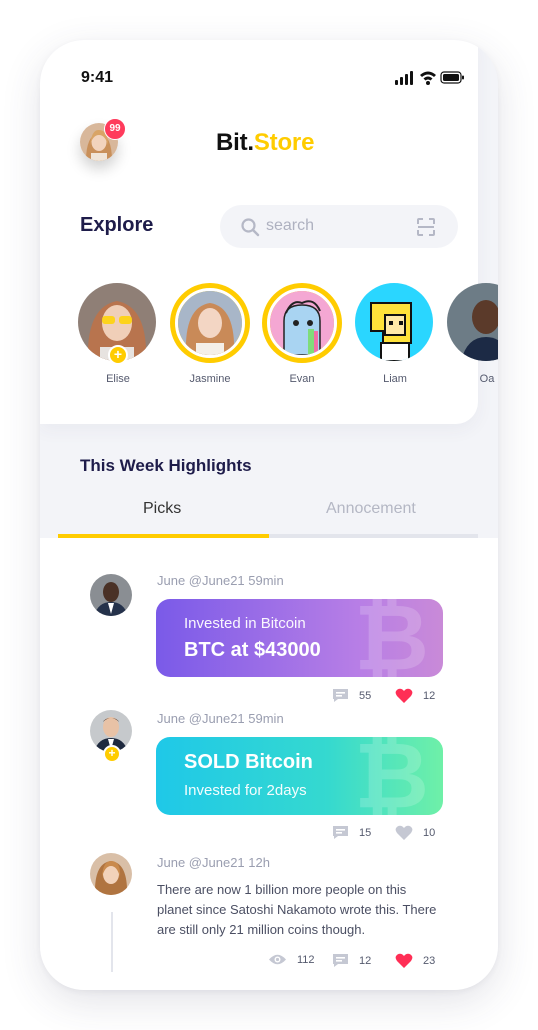 This screenshot has height=1030, width=538. I want to click on brand-part1: Bit., so click(235, 142).